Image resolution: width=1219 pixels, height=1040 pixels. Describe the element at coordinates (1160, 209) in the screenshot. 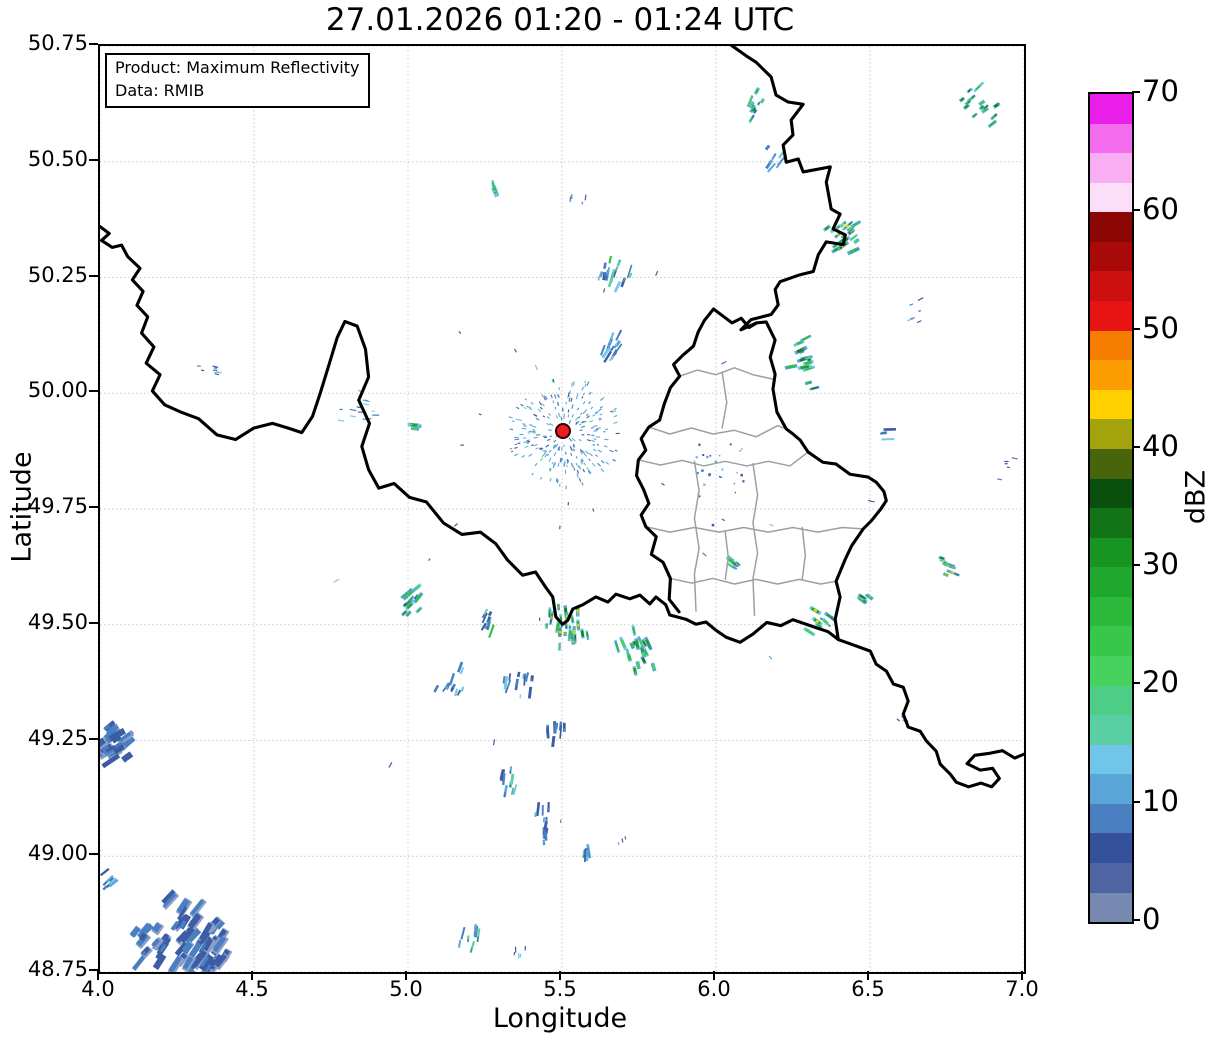

I see `colorbar-tick-label: 60` at that location.